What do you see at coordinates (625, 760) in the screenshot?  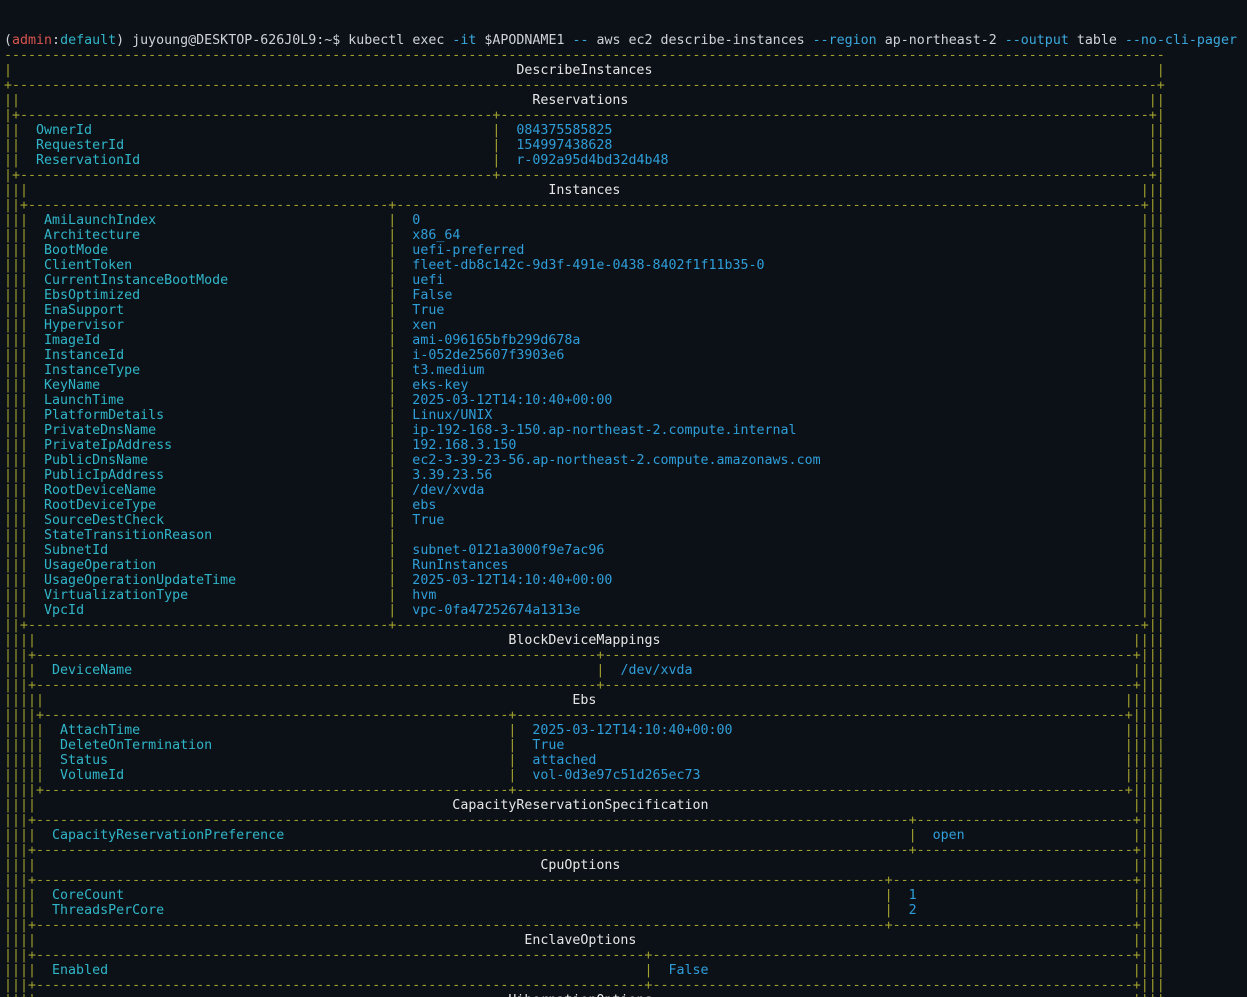 I see `table-row: ||||| Status | attached |||||` at bounding box center [625, 760].